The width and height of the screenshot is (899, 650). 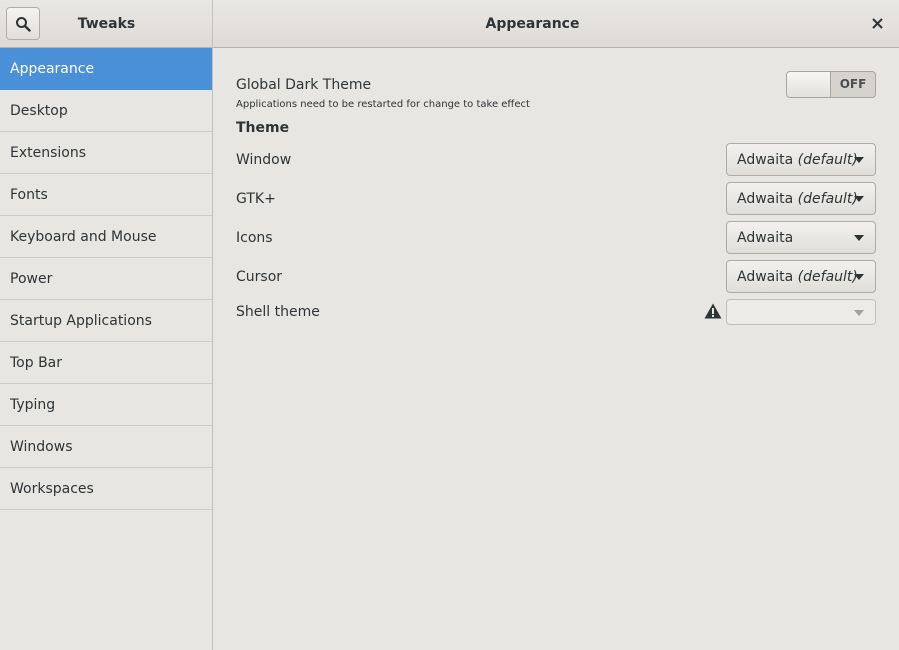 I want to click on sidebar-item-extensions: Extensions, so click(x=106, y=153).